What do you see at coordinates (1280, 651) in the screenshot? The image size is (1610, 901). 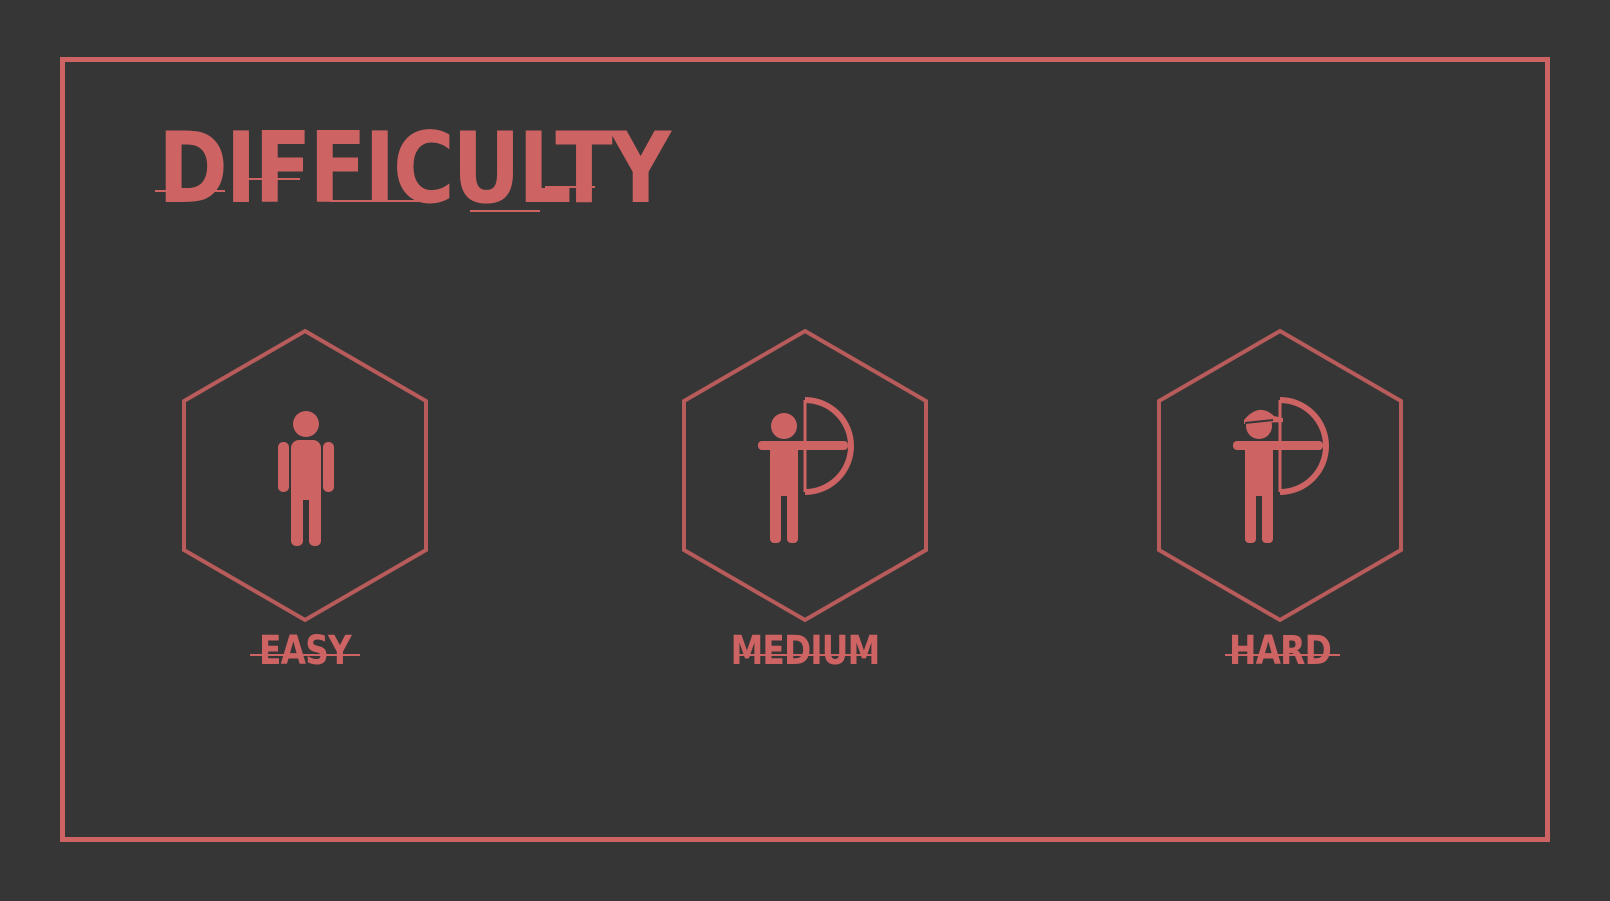 I see `option-label: HARD` at bounding box center [1280, 651].